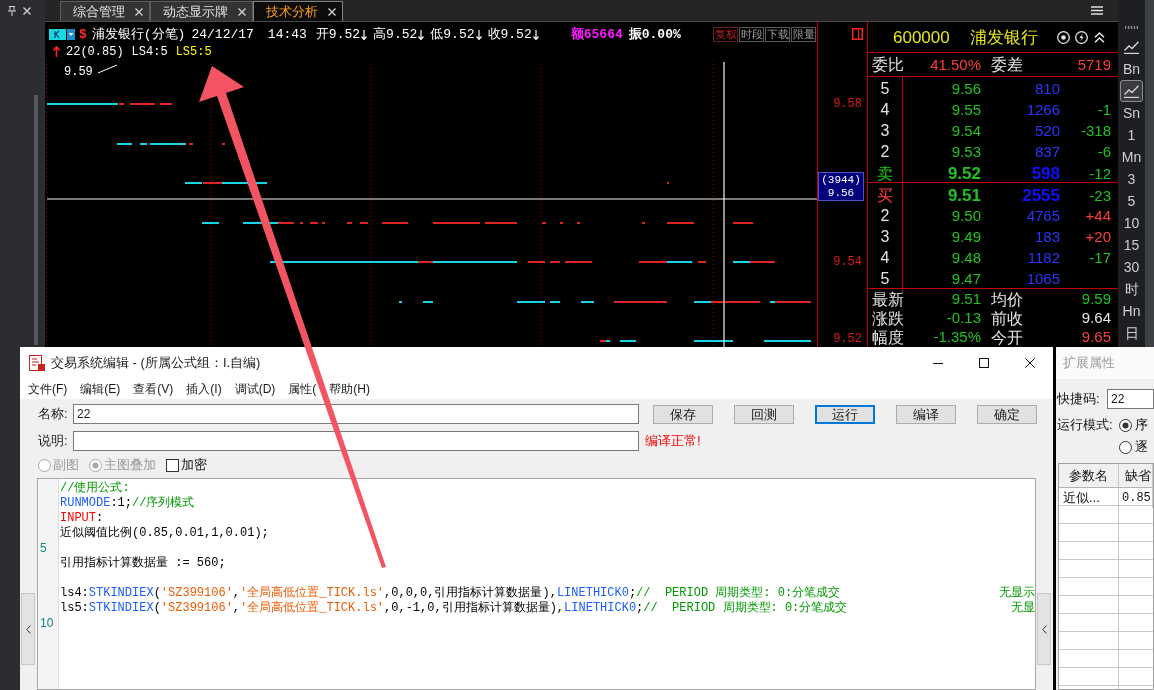 Image resolution: width=1154 pixels, height=690 pixels. Describe the element at coordinates (43, 547) in the screenshot. I see `line-number: 5` at that location.